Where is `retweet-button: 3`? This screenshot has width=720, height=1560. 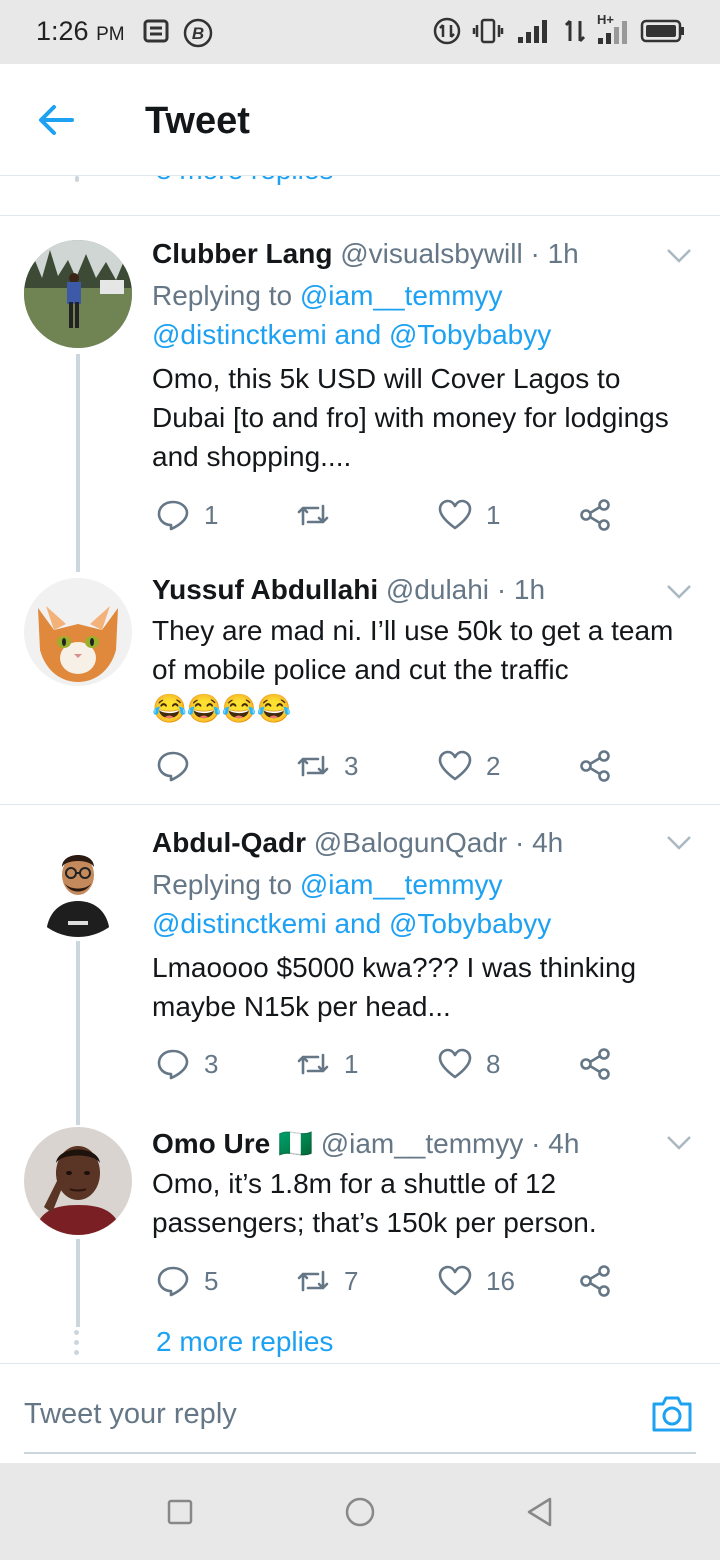
retweet-button: 3 is located at coordinates (327, 766).